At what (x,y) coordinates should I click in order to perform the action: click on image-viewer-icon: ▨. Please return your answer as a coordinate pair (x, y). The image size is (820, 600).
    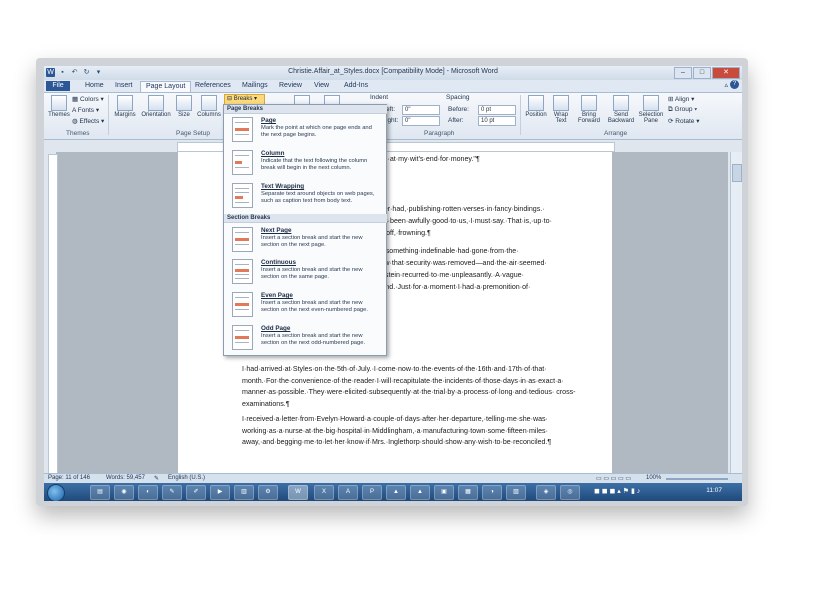
    Looking at the image, I should click on (516, 492).